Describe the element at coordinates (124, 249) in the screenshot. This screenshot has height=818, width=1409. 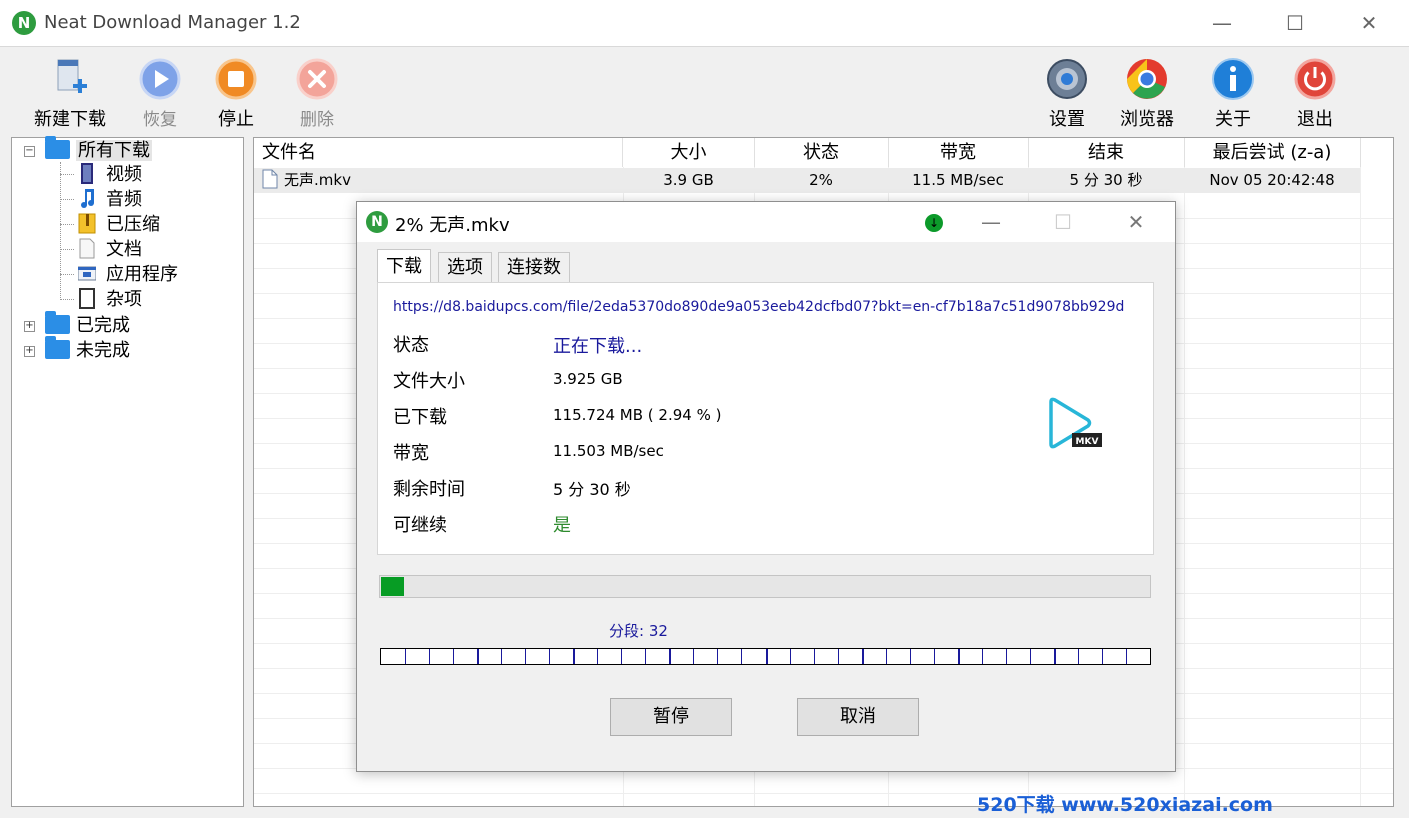
I see `tree-item-label: 文档` at that location.